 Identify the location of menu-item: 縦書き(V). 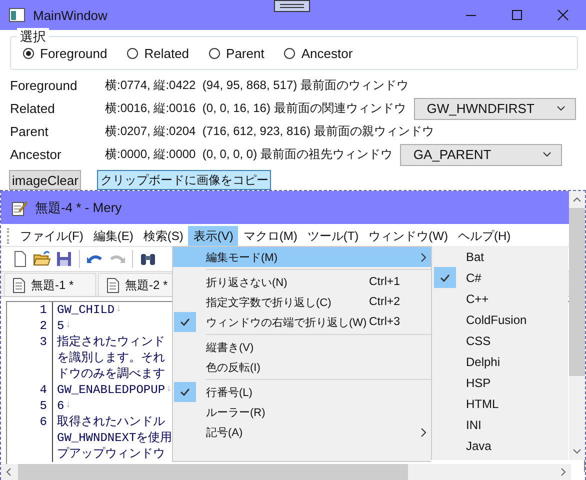
(302, 347).